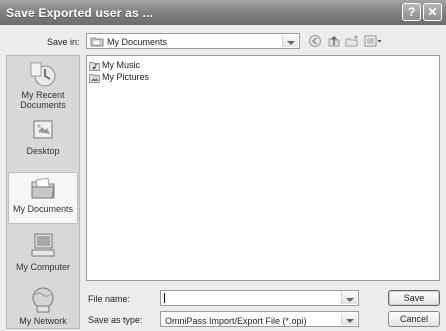  I want to click on my-computer-icon, so click(43, 245).